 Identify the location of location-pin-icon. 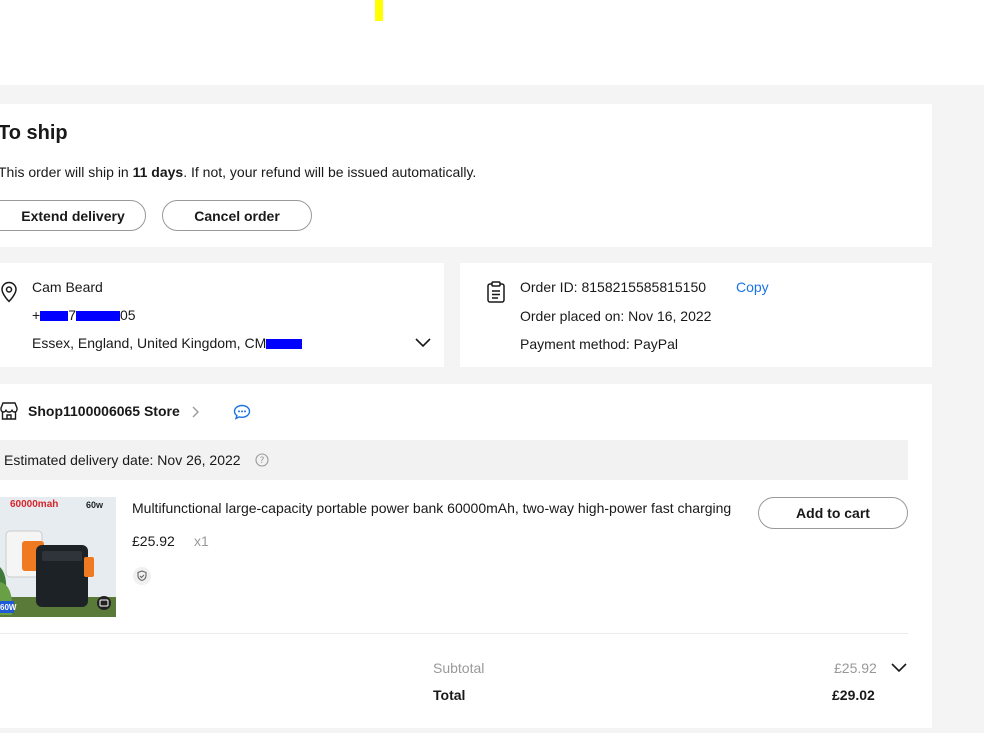
(9, 292).